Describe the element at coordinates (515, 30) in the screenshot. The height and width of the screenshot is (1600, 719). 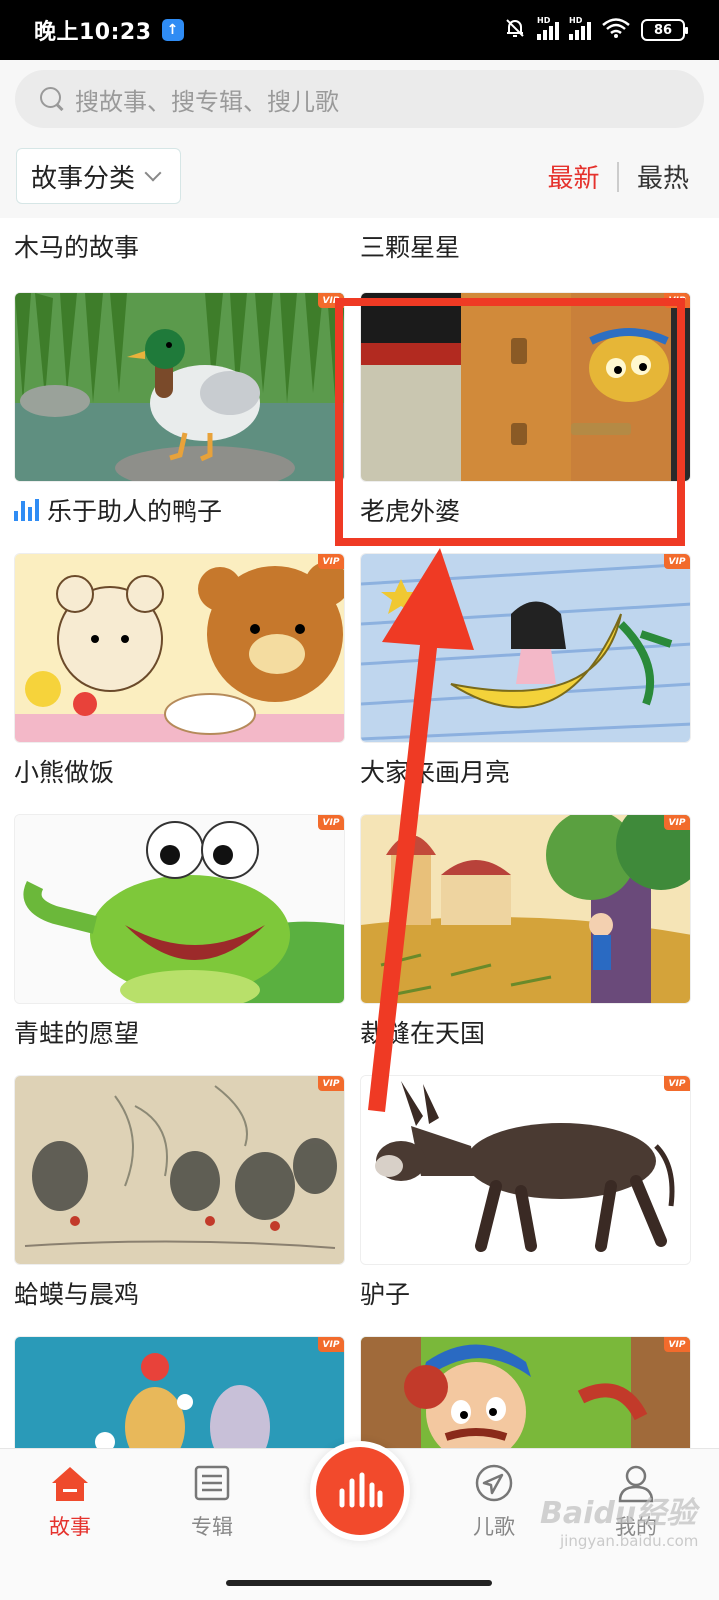
I see `bell-muted-icon` at that location.